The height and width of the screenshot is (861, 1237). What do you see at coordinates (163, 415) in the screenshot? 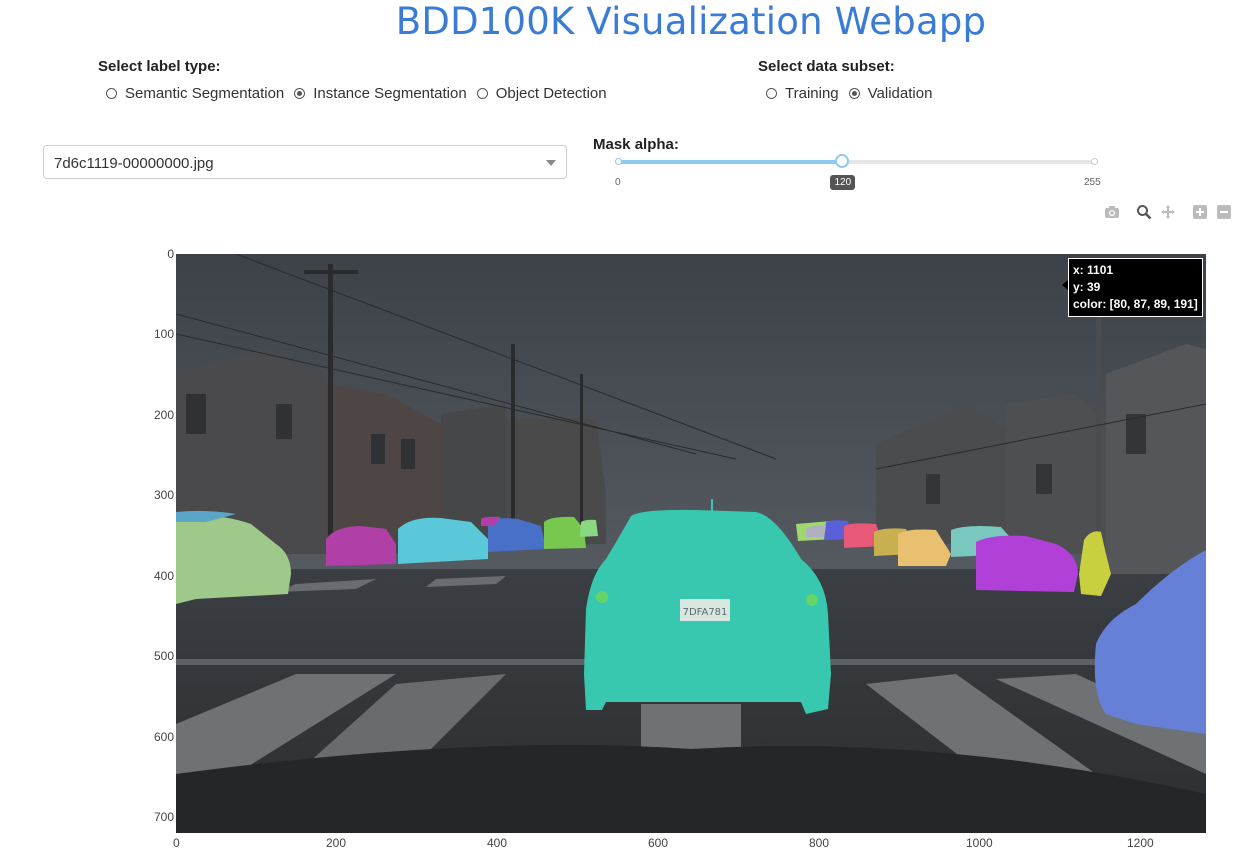
I see `y-tick-label: 200` at bounding box center [163, 415].